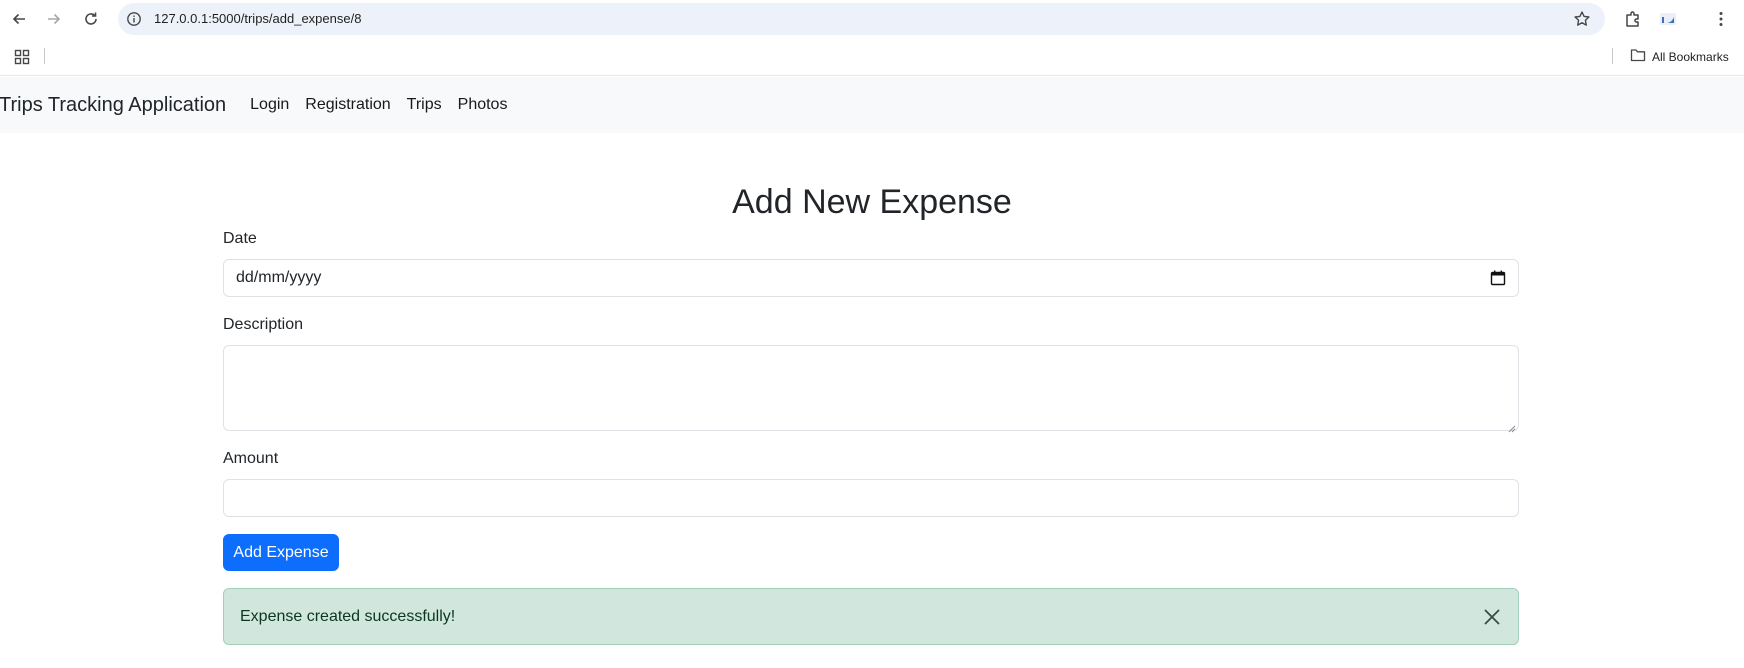  I want to click on back-icon, so click(19, 19).